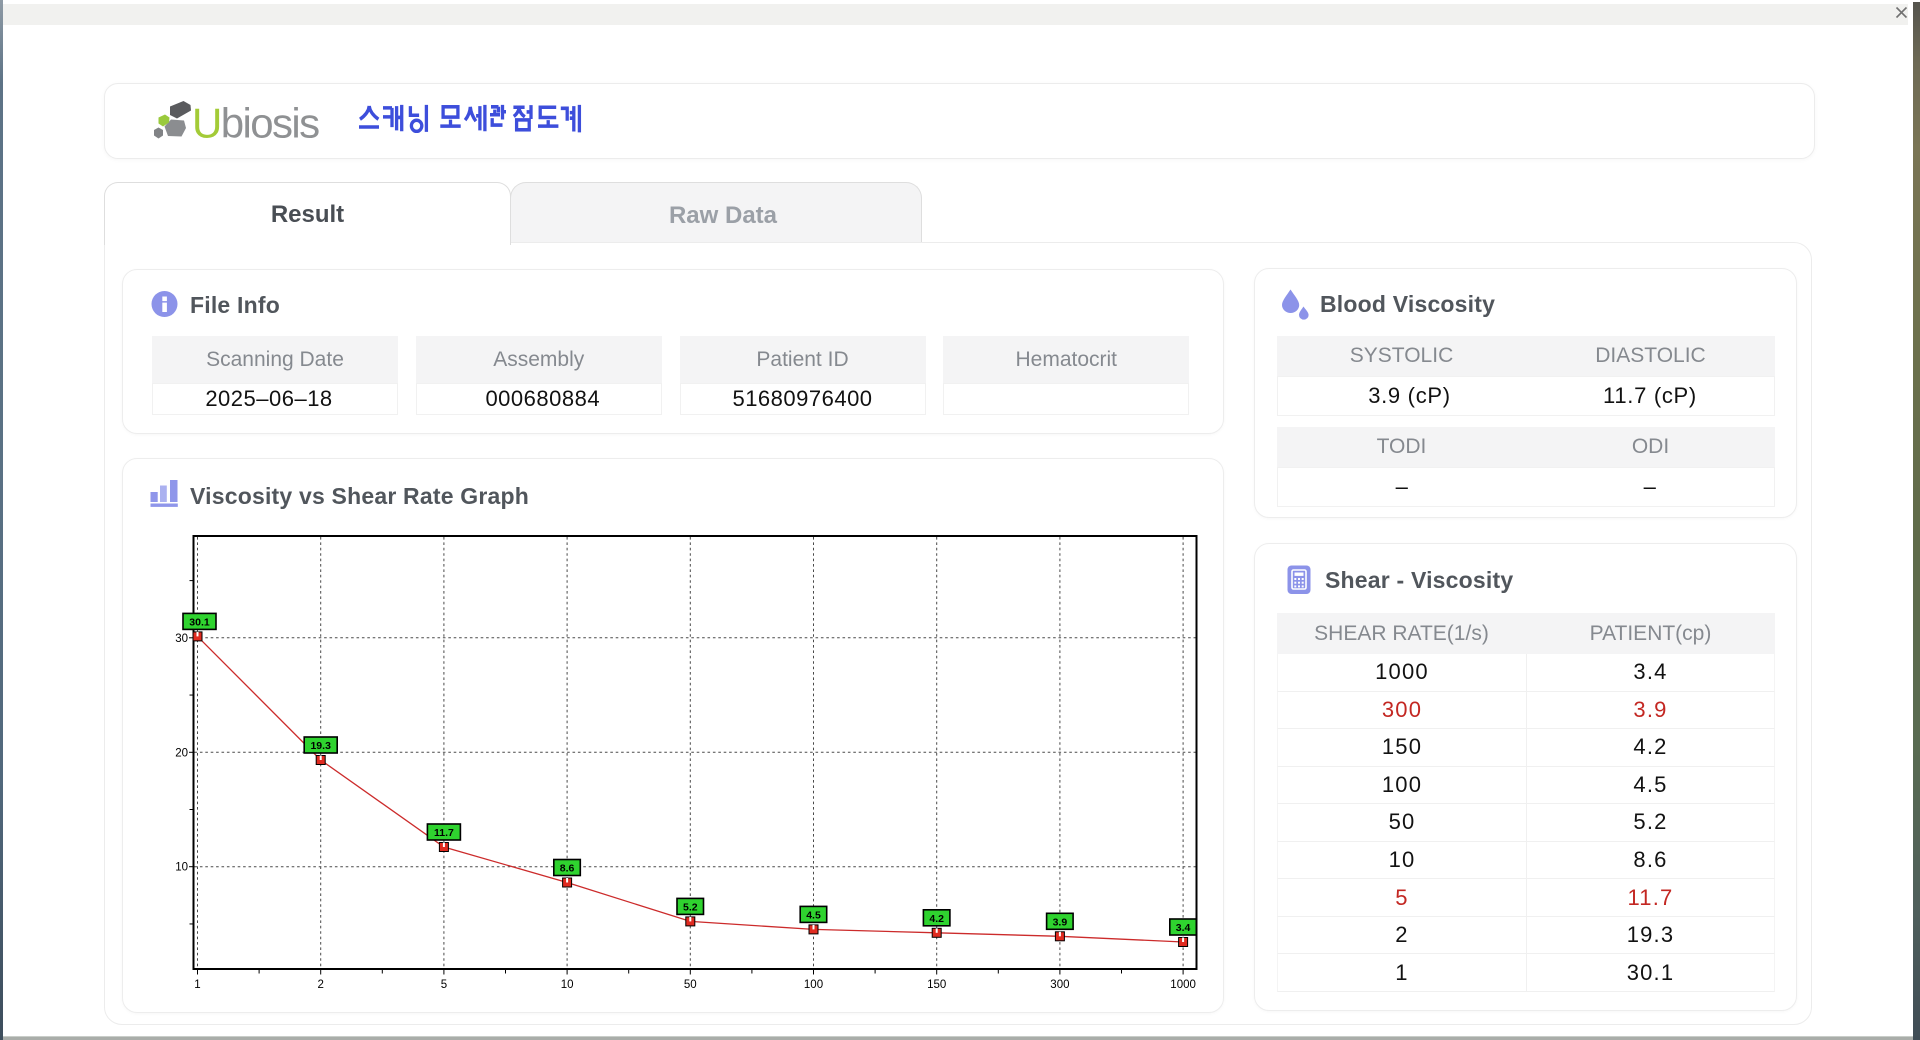 The height and width of the screenshot is (1040, 1920). What do you see at coordinates (320, 746) in the screenshot?
I see `svg-text: 19.3` at bounding box center [320, 746].